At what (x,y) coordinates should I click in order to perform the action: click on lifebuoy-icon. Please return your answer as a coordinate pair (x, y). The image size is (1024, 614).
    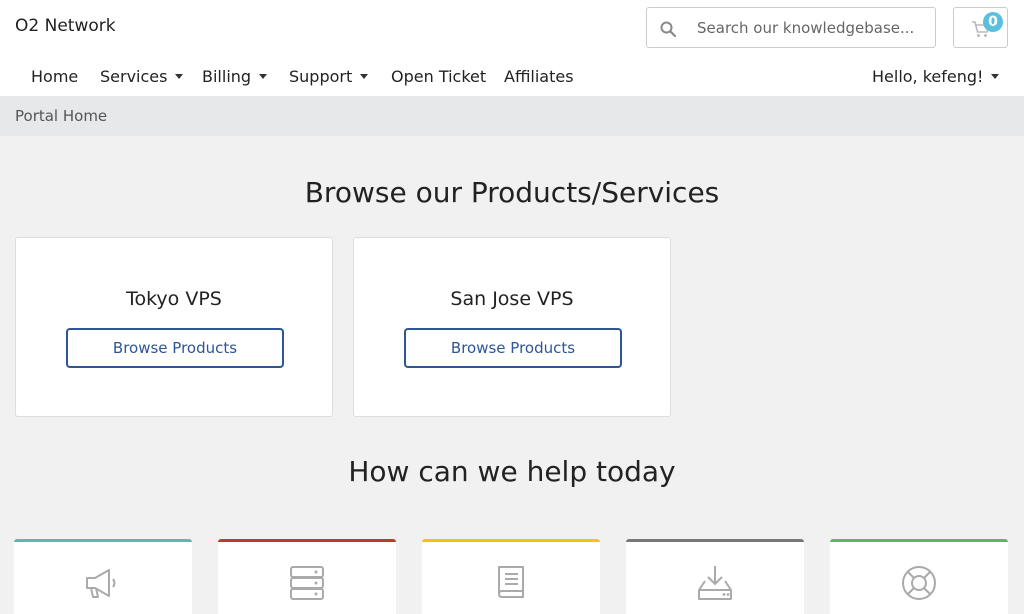
    Looking at the image, I should click on (919, 583).